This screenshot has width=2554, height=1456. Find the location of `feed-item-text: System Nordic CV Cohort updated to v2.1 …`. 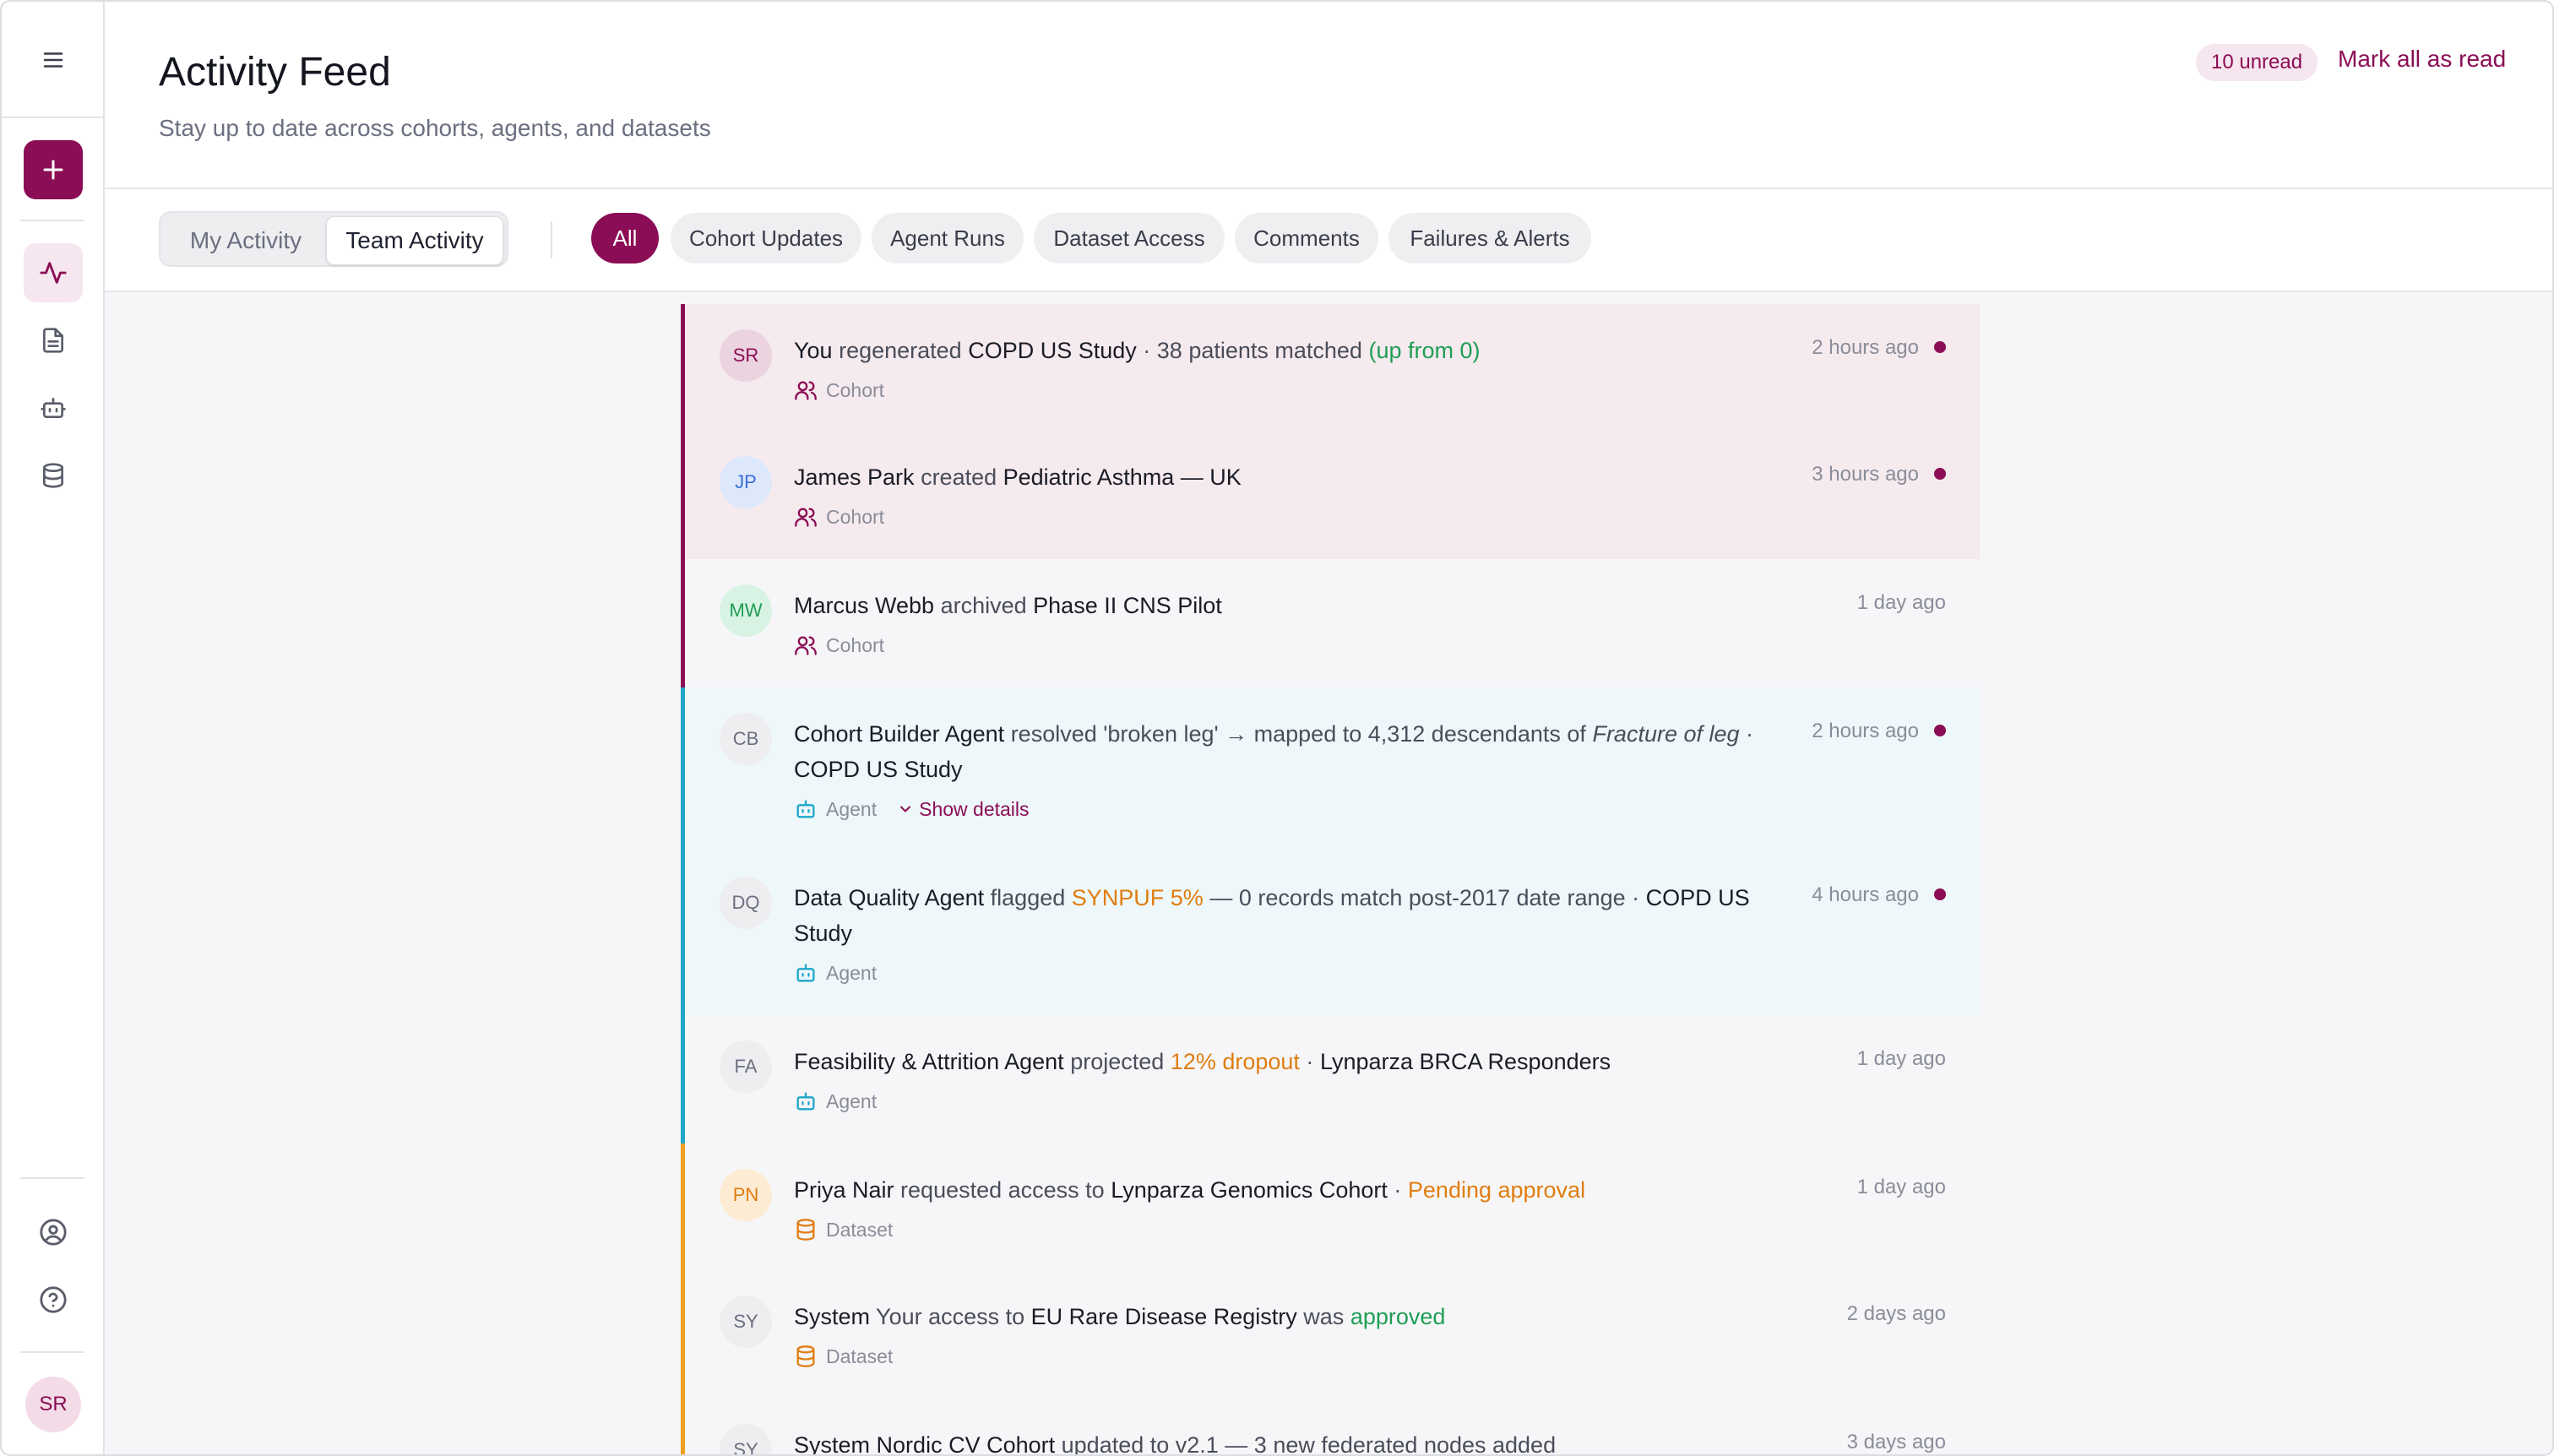

feed-item-text: System Nordic CV Cohort updated to v2.1 … is located at coordinates (1175, 1444).